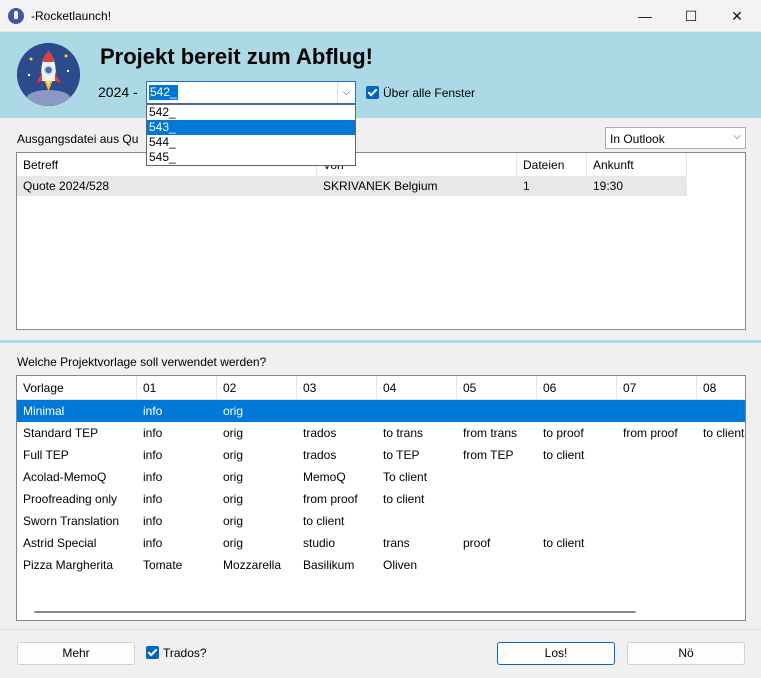 The image size is (761, 678). I want to click on template-folder-cell: to proof, so click(563, 433).